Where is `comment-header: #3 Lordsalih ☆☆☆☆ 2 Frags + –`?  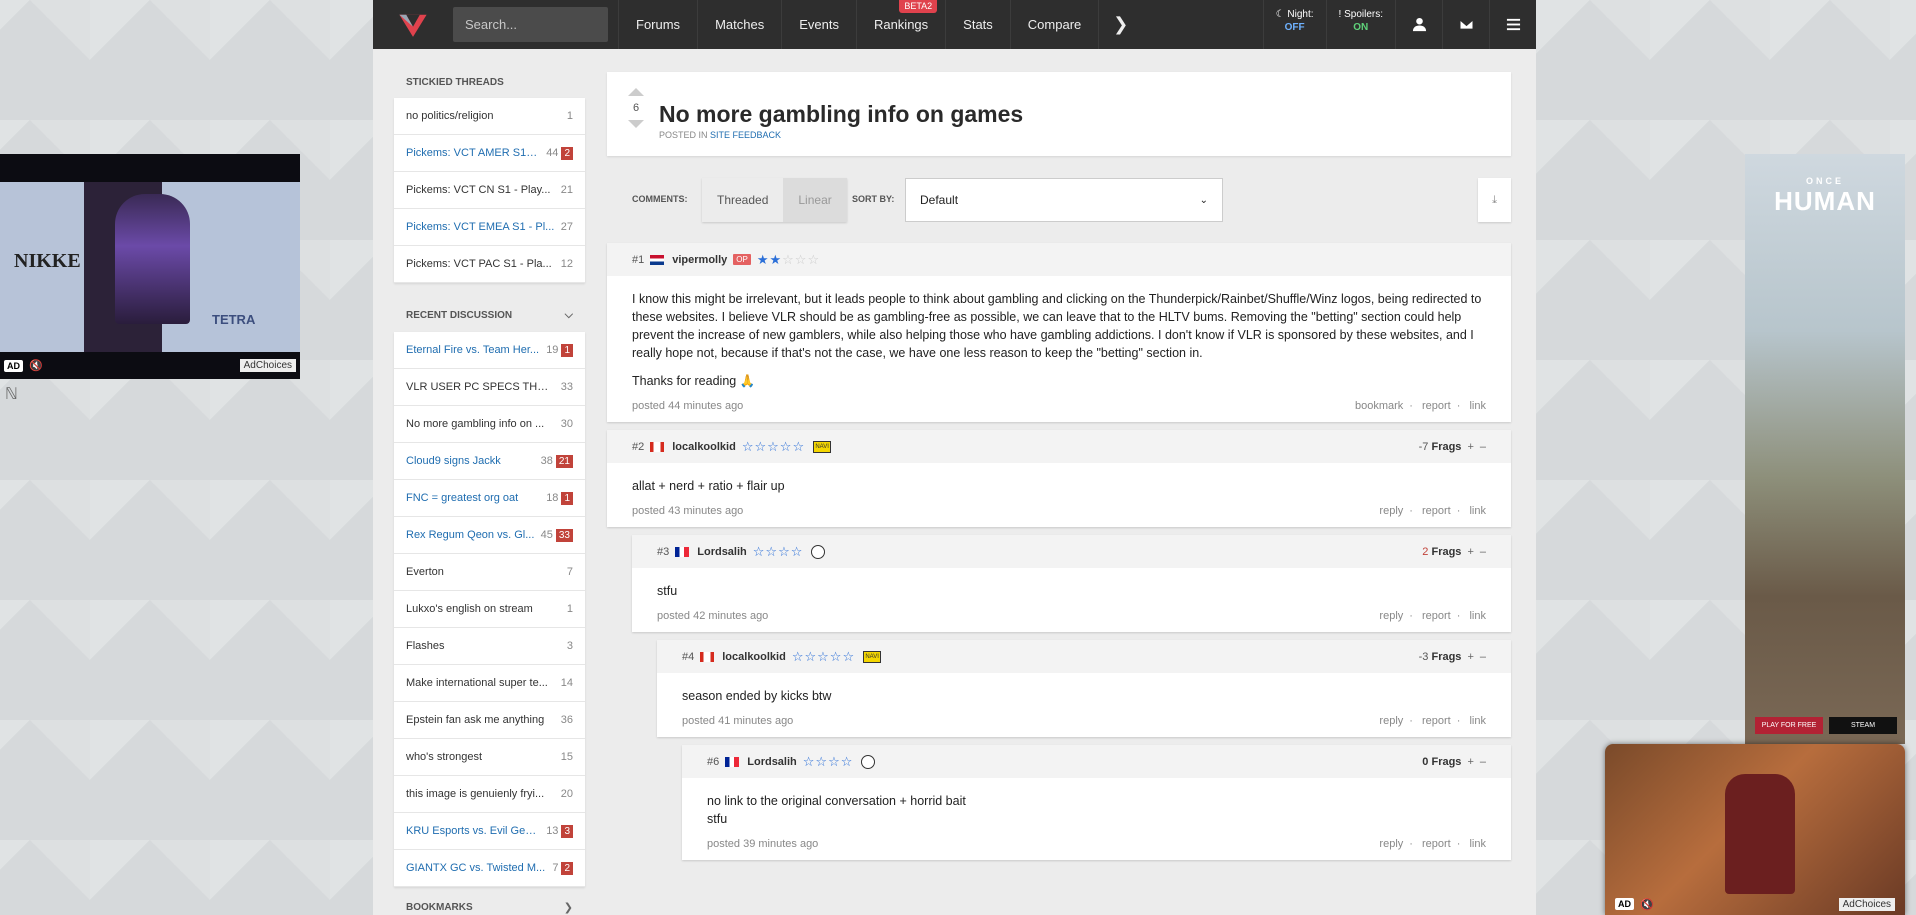
comment-header: #3 Lordsalih ☆☆☆☆ 2 Frags + – is located at coordinates (1071, 551).